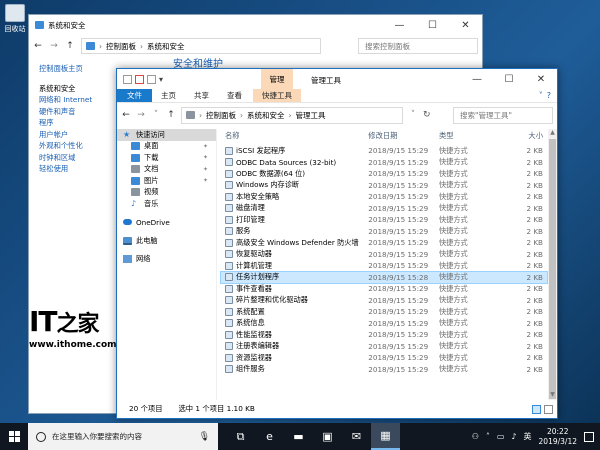 This screenshot has height=450, width=600. What do you see at coordinates (384, 335) in the screenshot?
I see `file-row: 性能监视器 2018/9/15 15:29 快捷方式 2 KB` at bounding box center [384, 335].